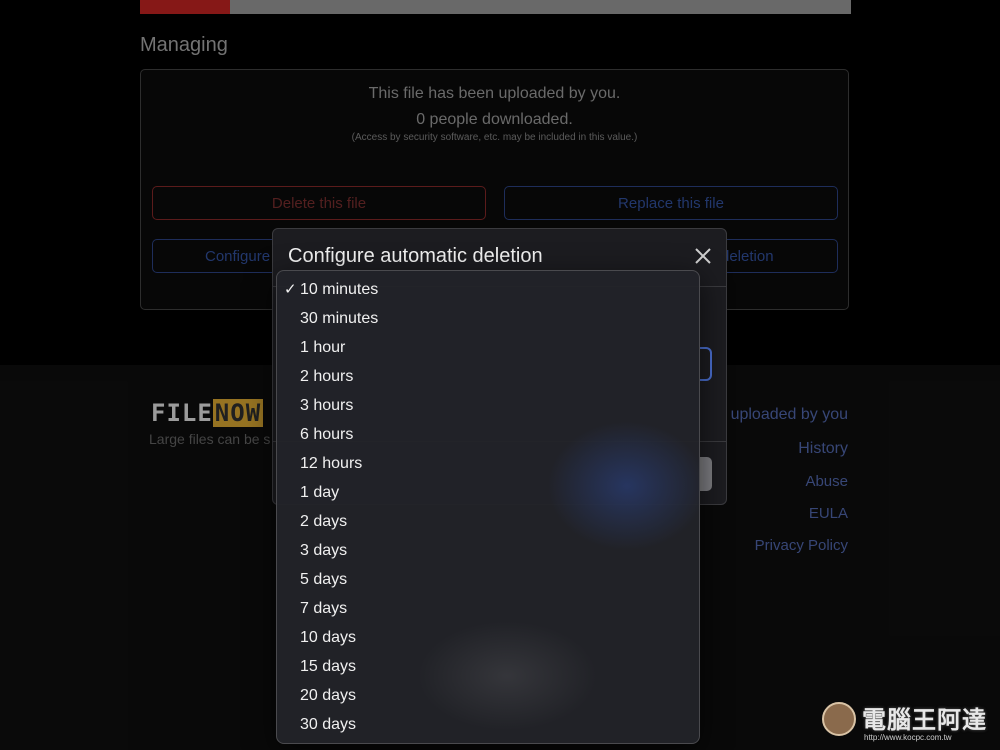 This screenshot has height=750, width=1000. I want to click on dropdown-option: ✓ 10 minutes, so click(488, 289).